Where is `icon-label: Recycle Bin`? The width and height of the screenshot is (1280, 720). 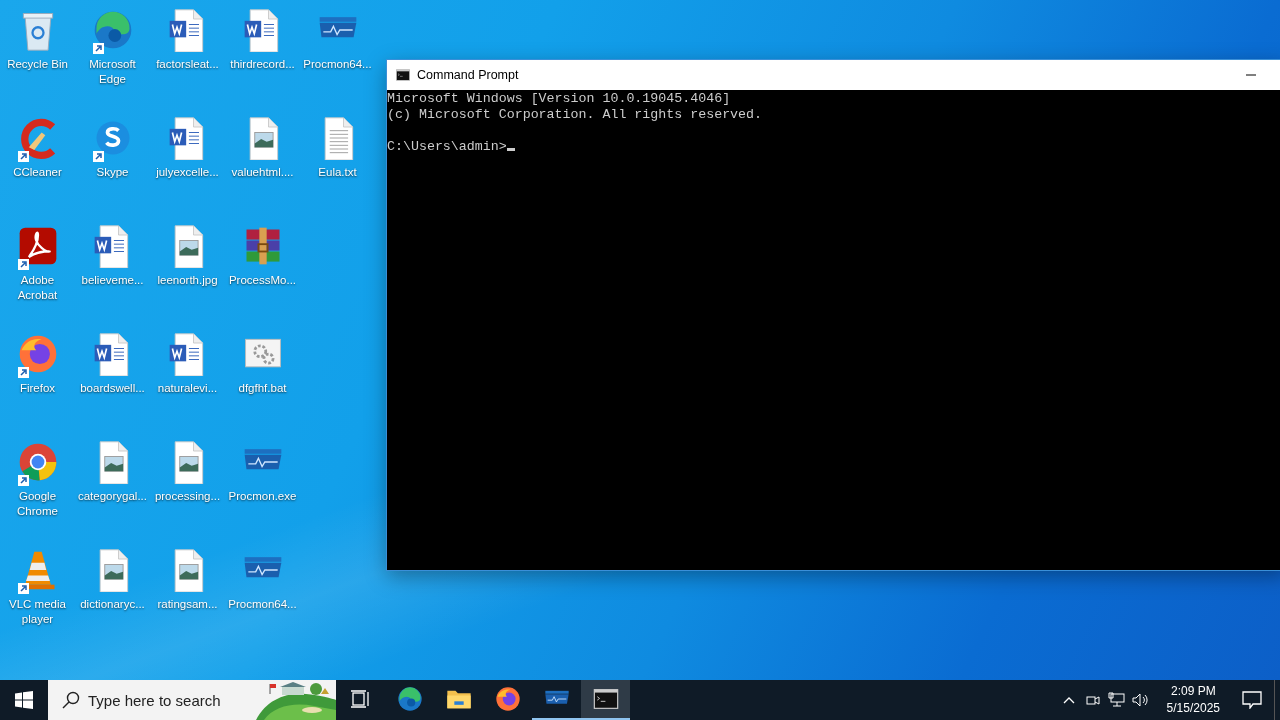
icon-label: Recycle Bin is located at coordinates (37, 64).